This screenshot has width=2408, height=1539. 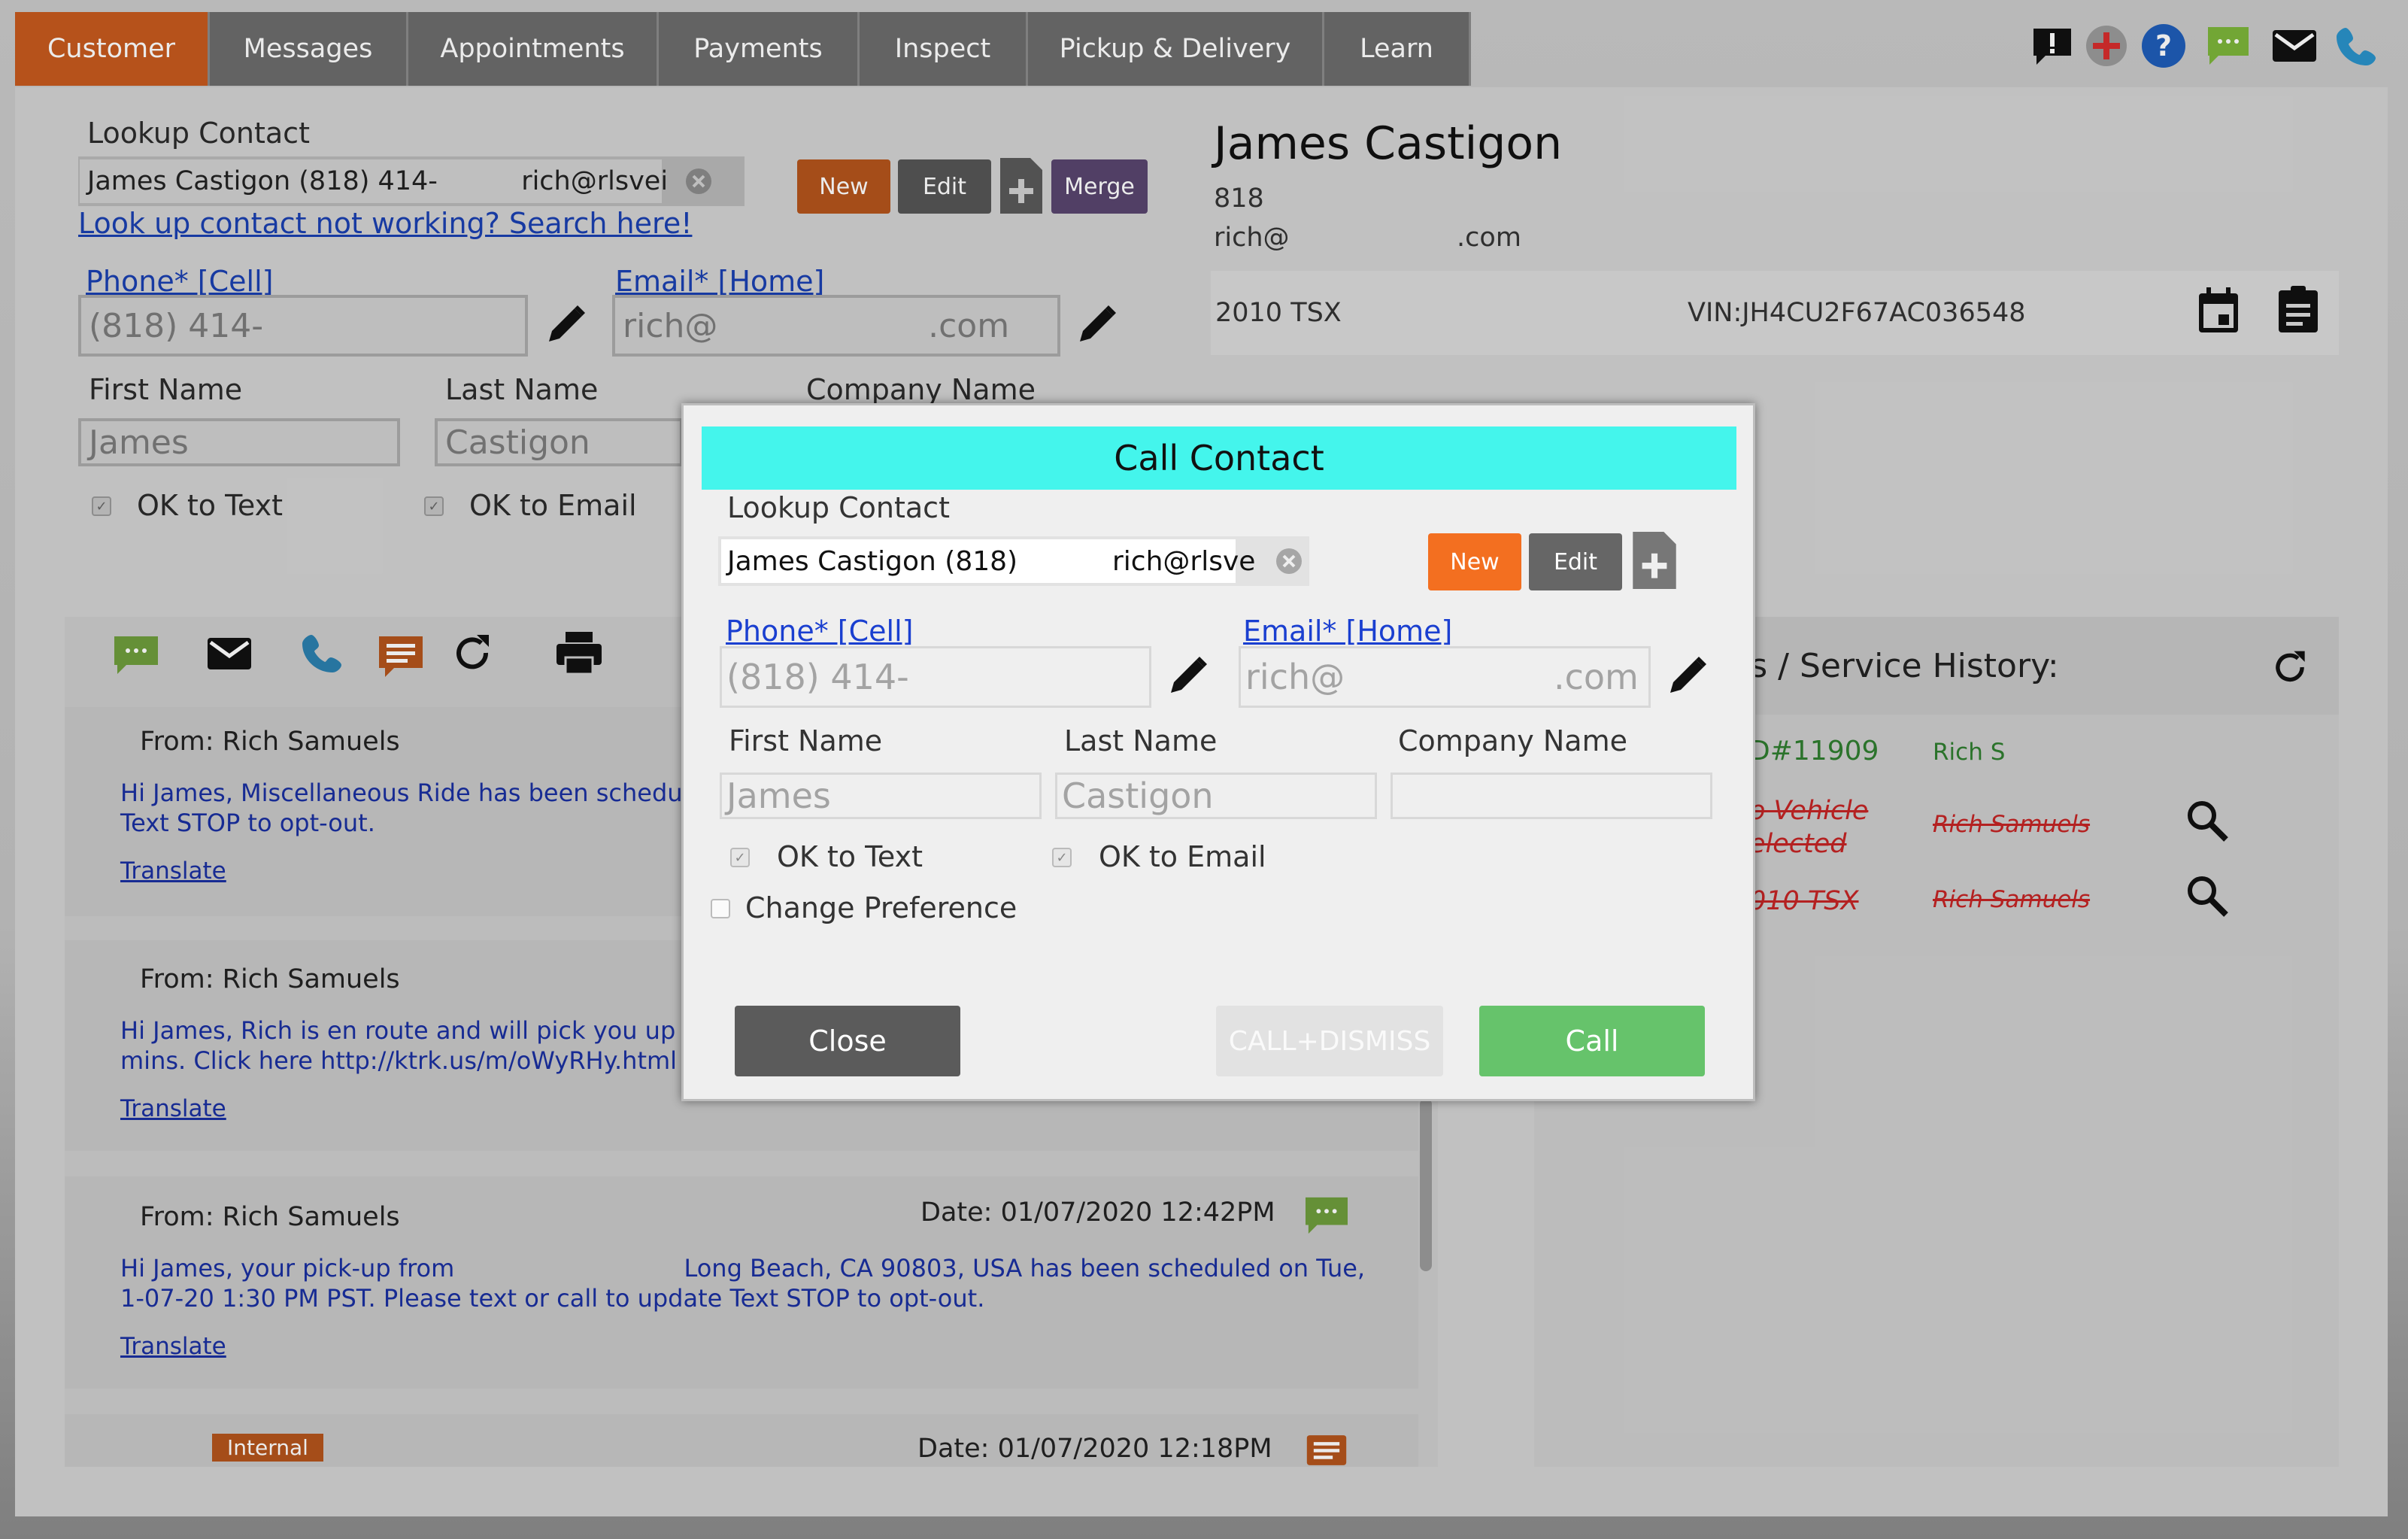 I want to click on modal-phone-field: (818) 414-, so click(x=935, y=677).